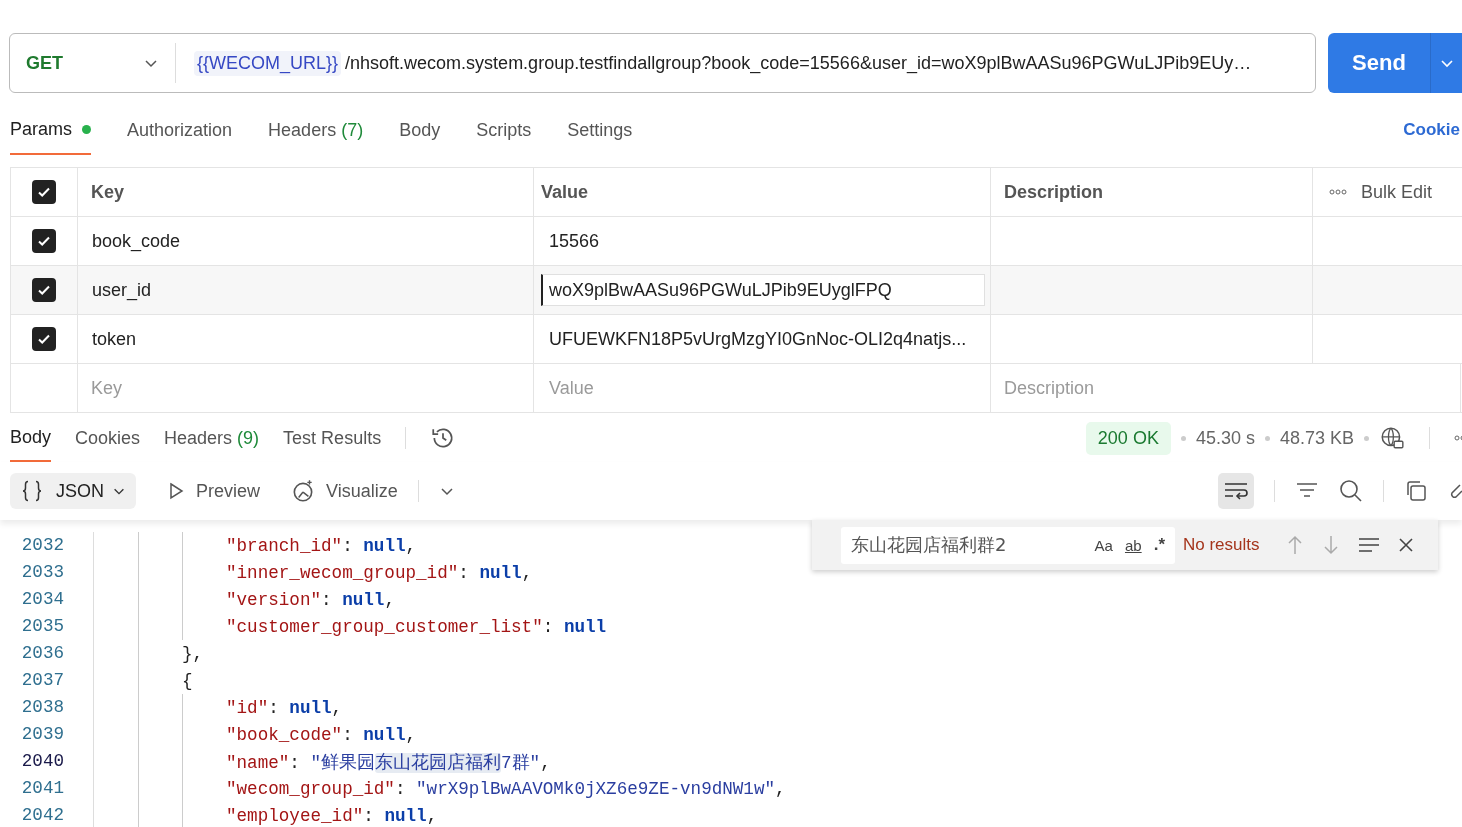  Describe the element at coordinates (47, 599) in the screenshot. I see `line-number: 2034` at that location.